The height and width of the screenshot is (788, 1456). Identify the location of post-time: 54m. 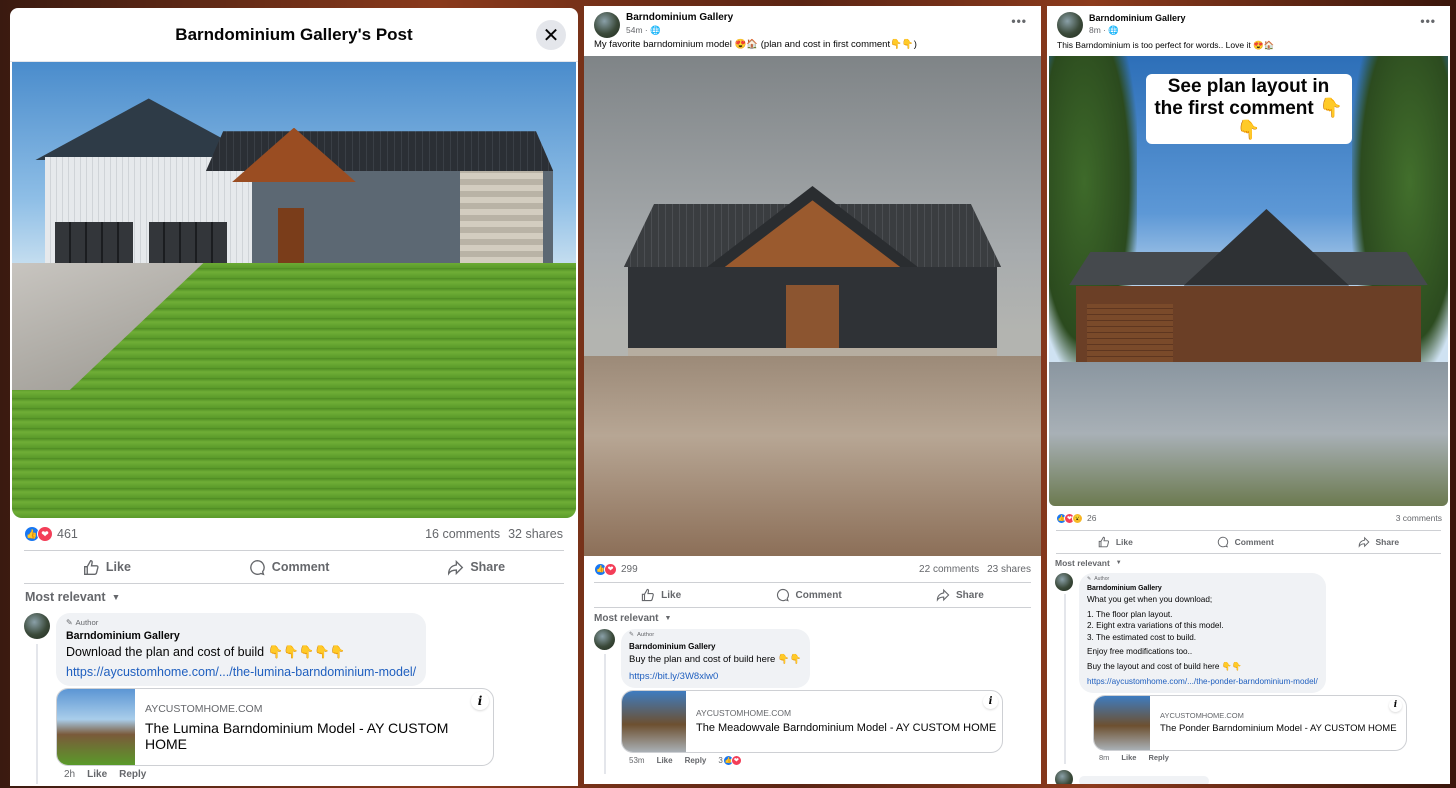
(634, 30).